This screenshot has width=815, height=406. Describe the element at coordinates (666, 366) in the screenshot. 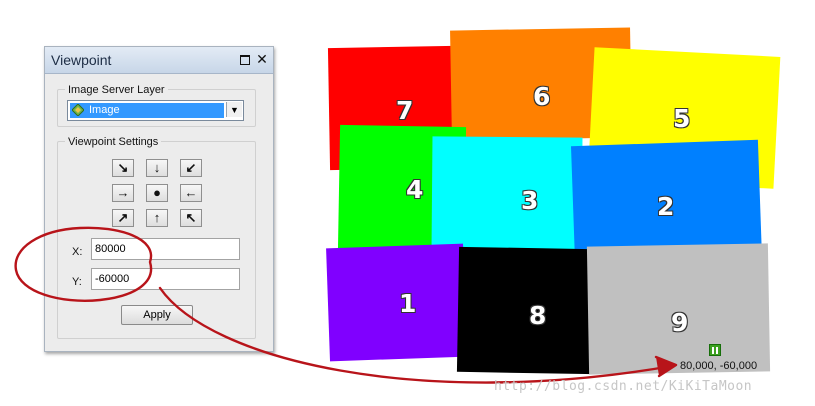

I see `annotation-arrowhead` at that location.